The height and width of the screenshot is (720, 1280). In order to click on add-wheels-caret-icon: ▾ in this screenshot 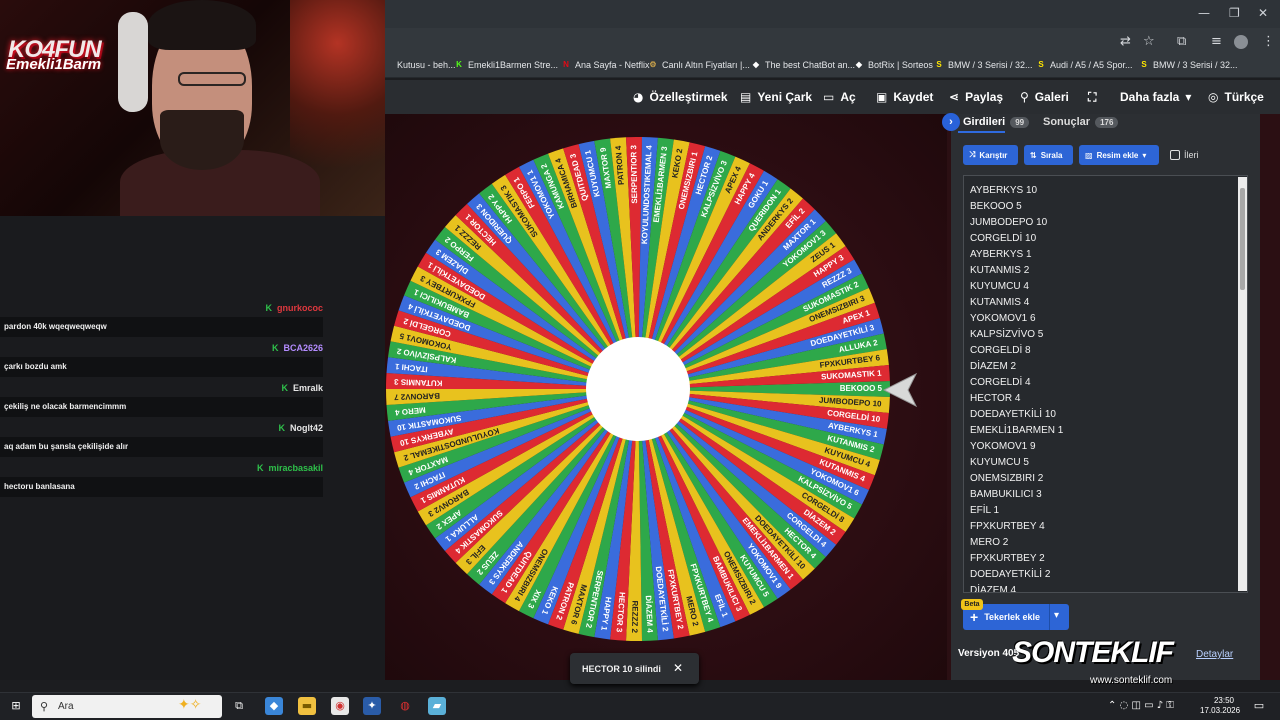, I will do `click(1056, 615)`.